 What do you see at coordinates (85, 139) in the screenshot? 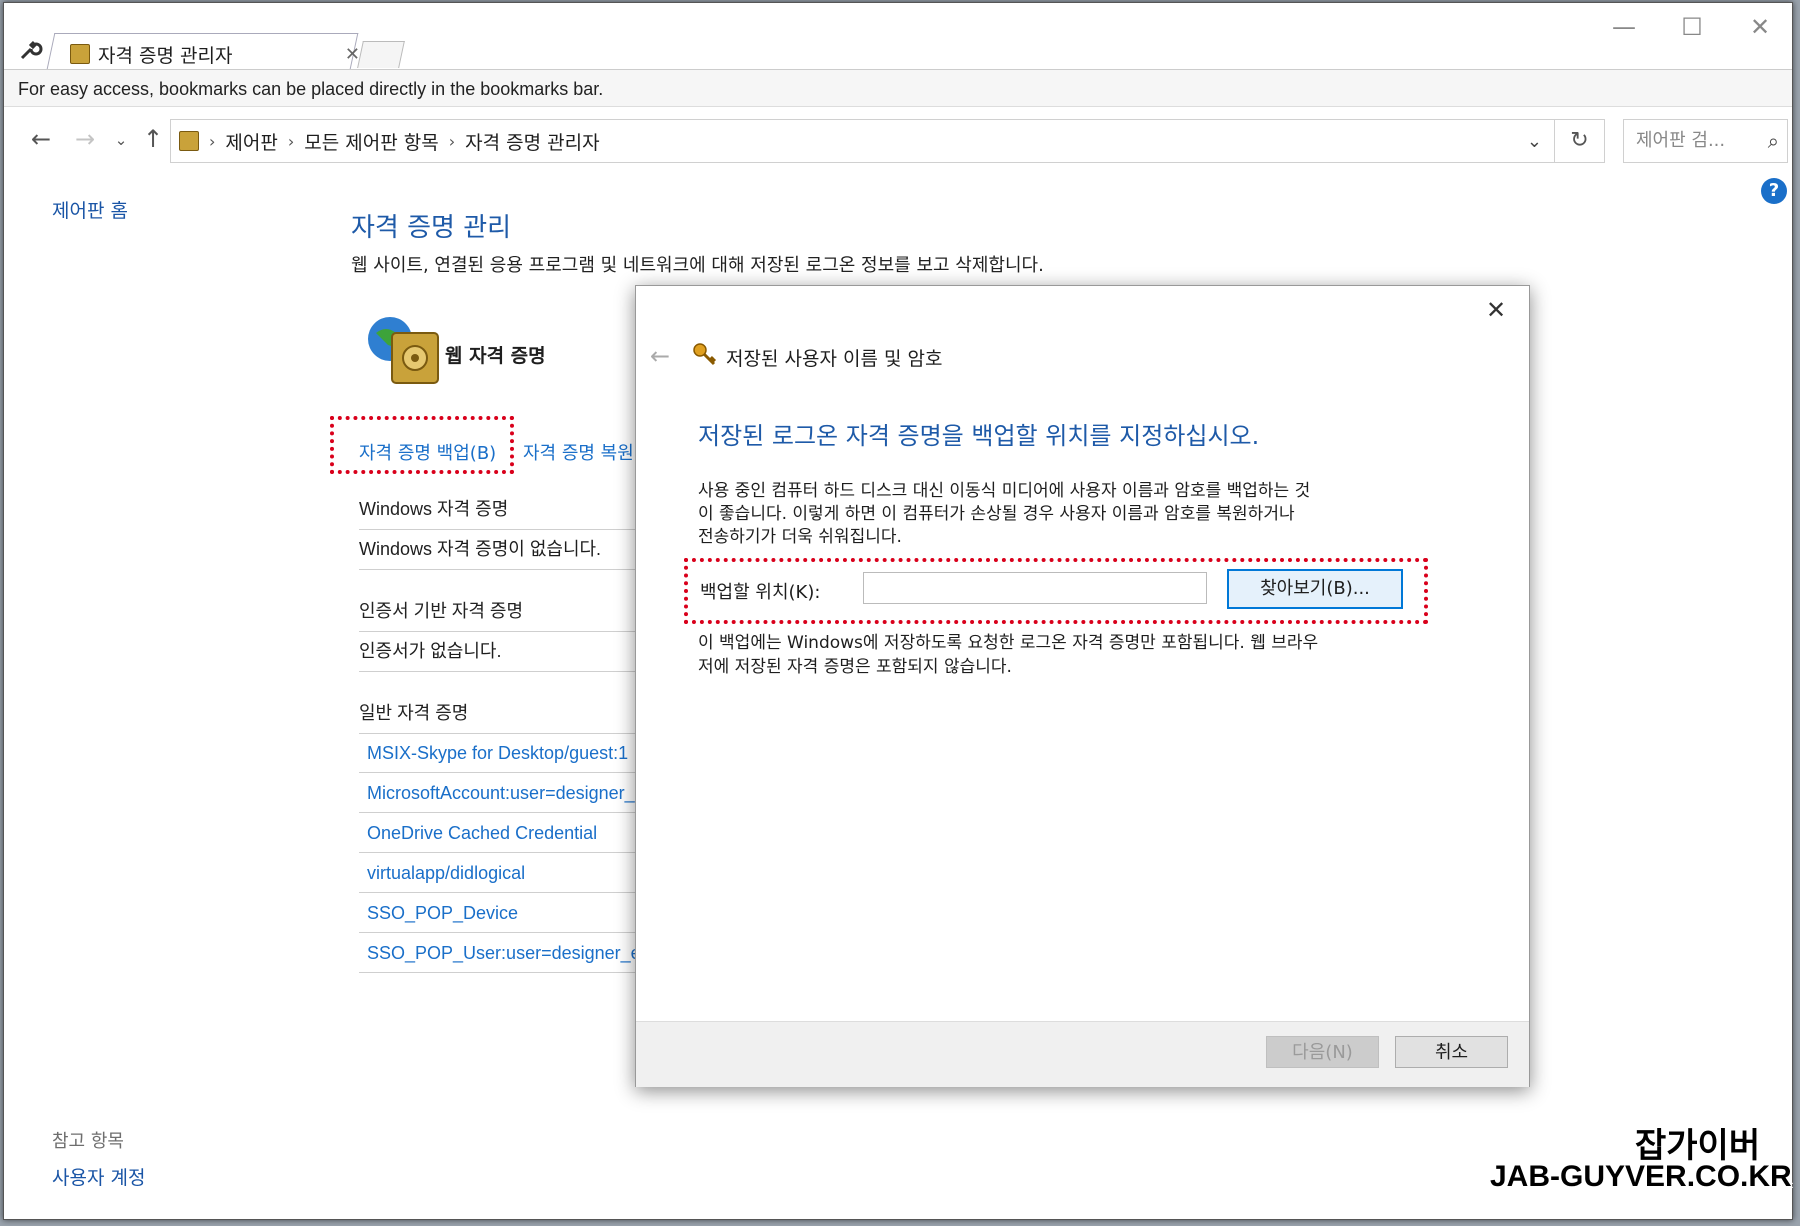
I see `forward-arrow-icon: →` at bounding box center [85, 139].